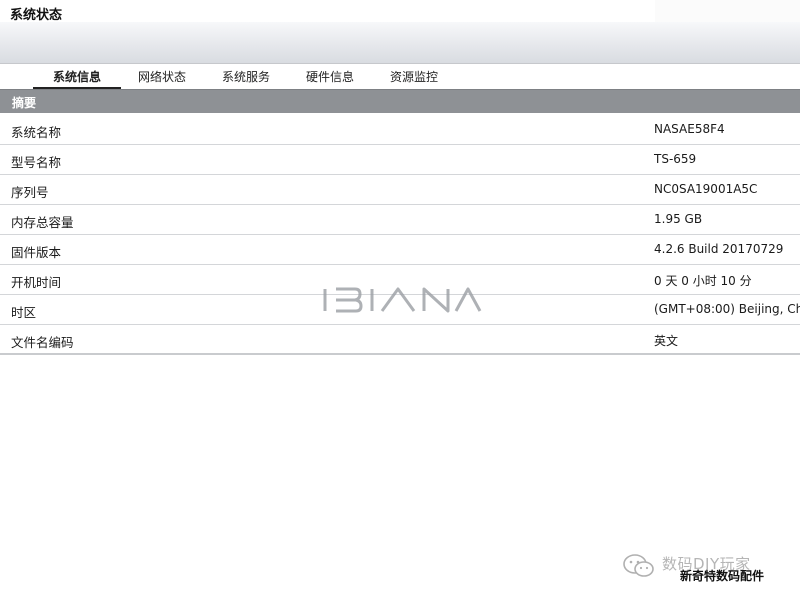  I want to click on row-label: 开机时间, so click(36, 282).